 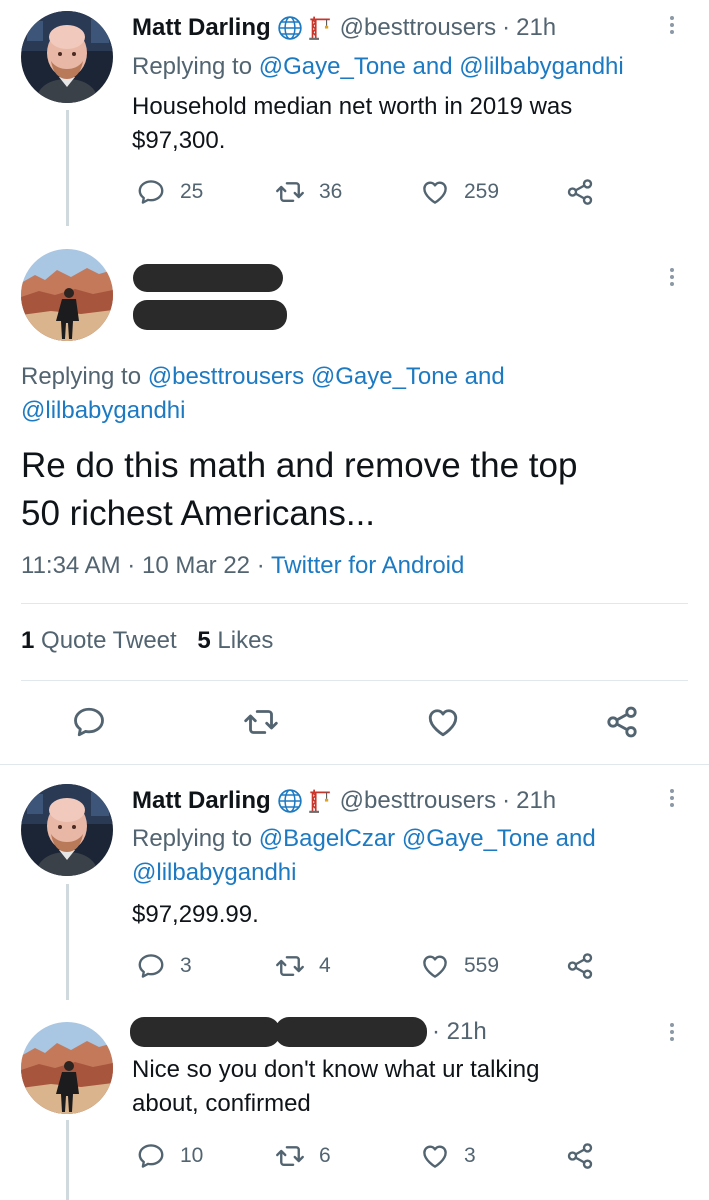 I want to click on reply-count: 25, so click(x=192, y=191).